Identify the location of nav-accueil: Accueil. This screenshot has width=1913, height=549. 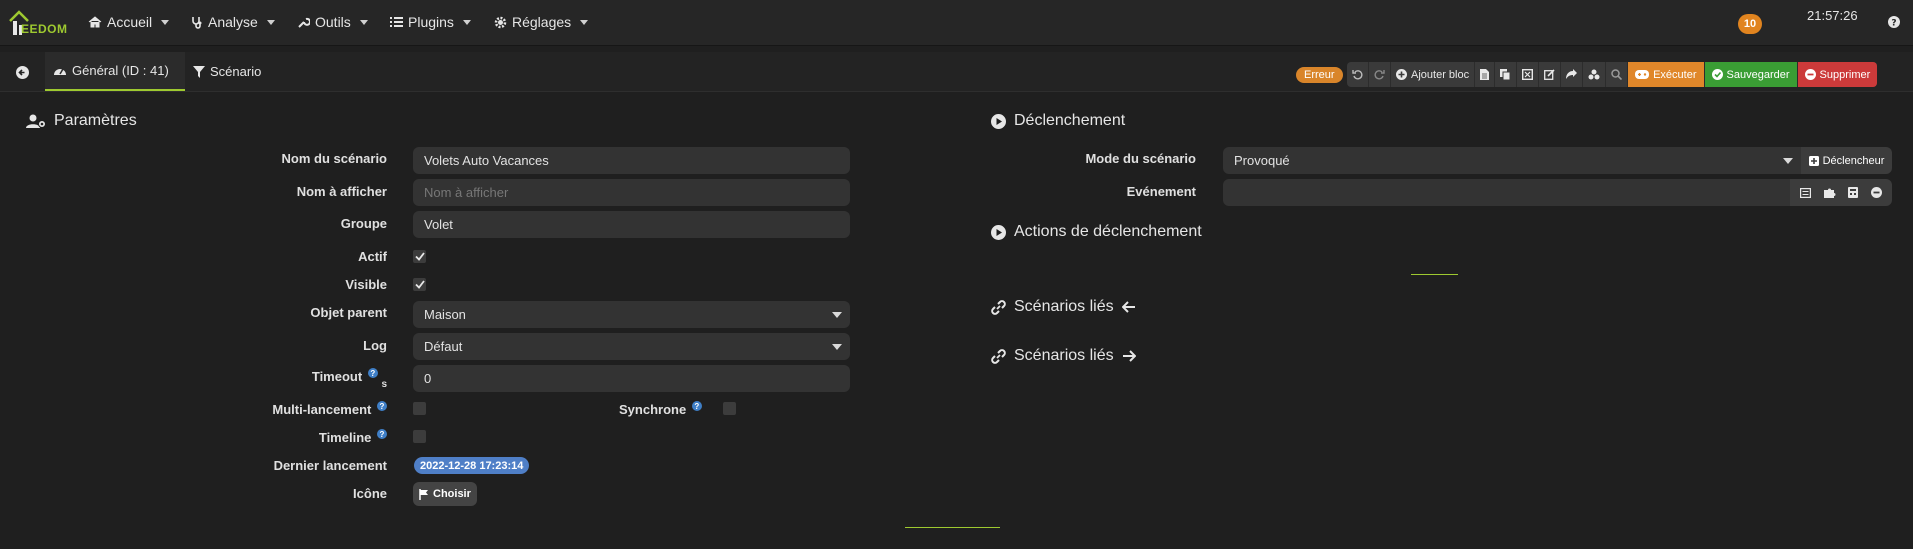
(129, 22).